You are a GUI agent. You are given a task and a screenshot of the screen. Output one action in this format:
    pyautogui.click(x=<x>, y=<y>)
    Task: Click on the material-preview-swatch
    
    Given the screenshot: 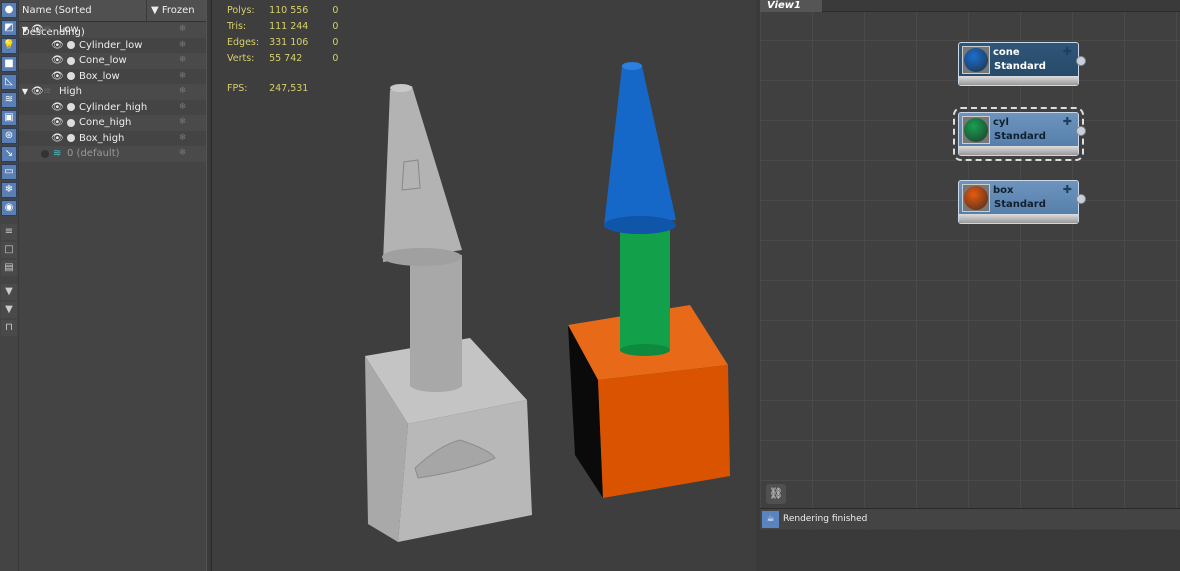 What is the action you would take?
    pyautogui.click(x=976, y=198)
    